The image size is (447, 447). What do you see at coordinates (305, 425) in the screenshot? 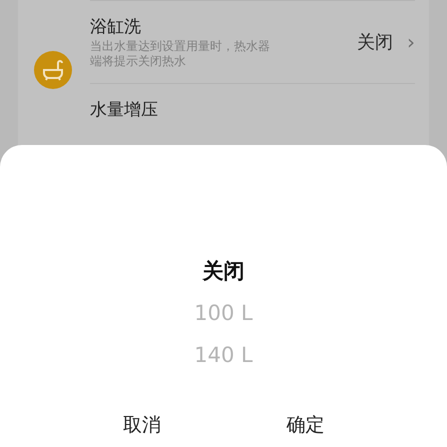
I see `dialog-button: 确定` at bounding box center [305, 425].